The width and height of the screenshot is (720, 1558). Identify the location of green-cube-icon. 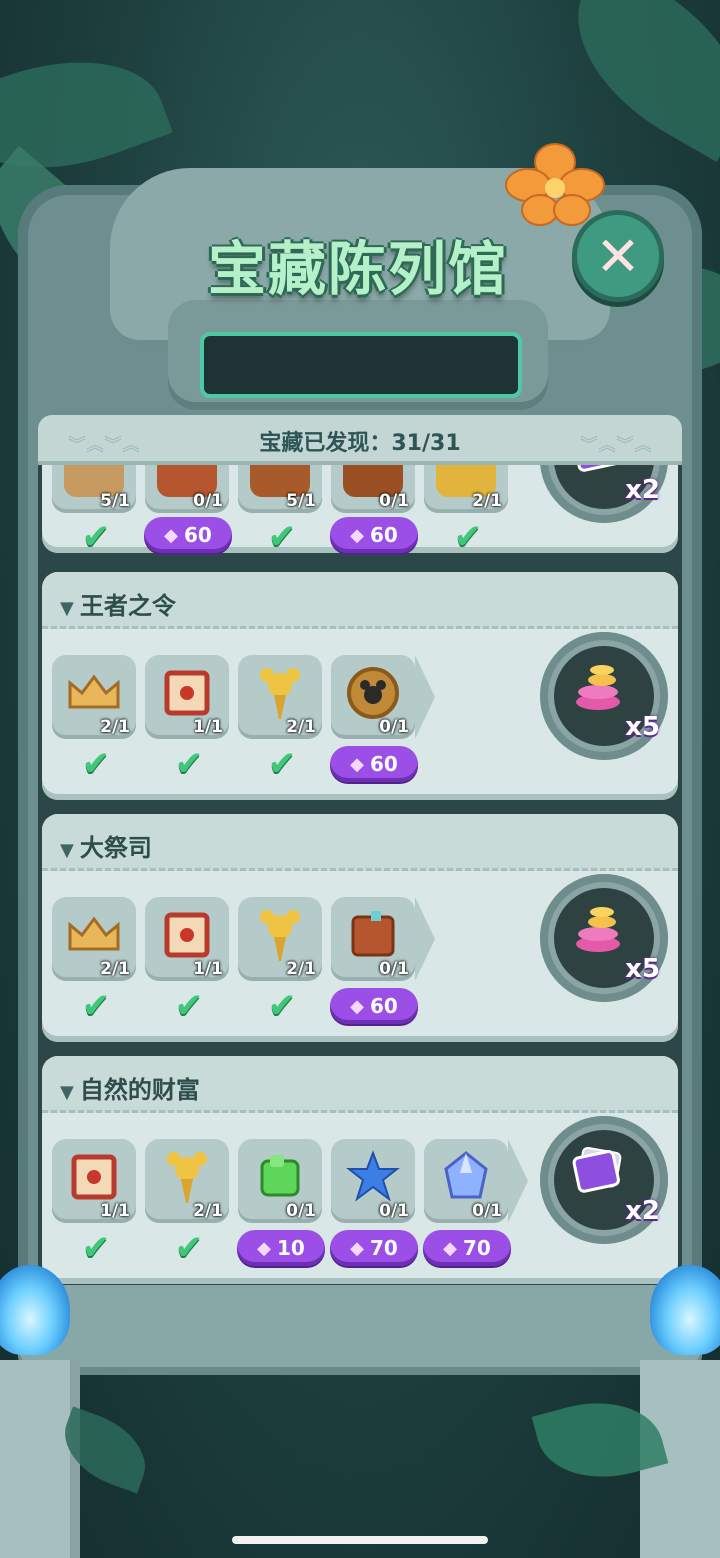
(280, 1176).